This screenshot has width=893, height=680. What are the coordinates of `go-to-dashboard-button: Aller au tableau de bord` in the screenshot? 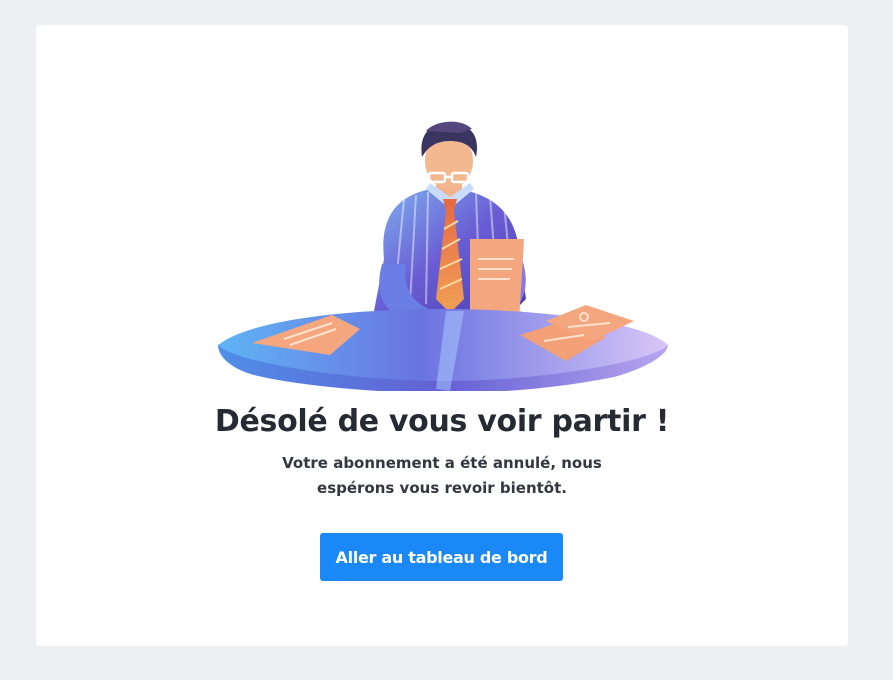 It's located at (441, 557).